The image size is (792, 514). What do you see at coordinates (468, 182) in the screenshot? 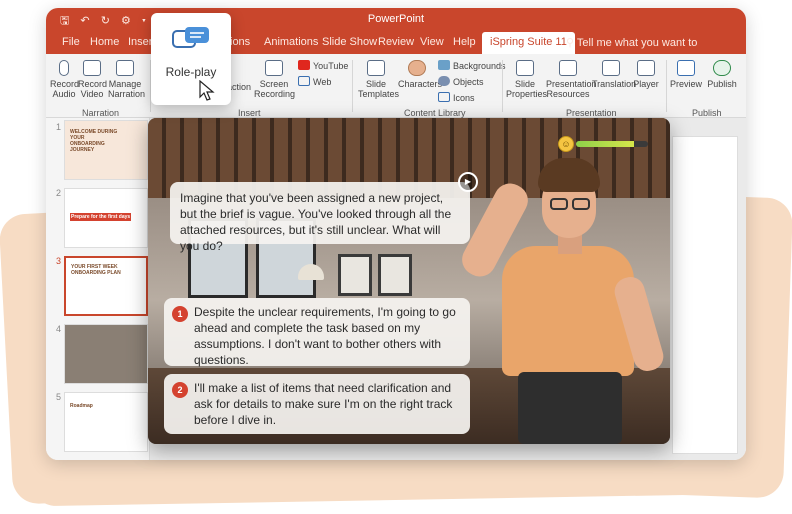
I see `play-icon: ▶` at bounding box center [468, 182].